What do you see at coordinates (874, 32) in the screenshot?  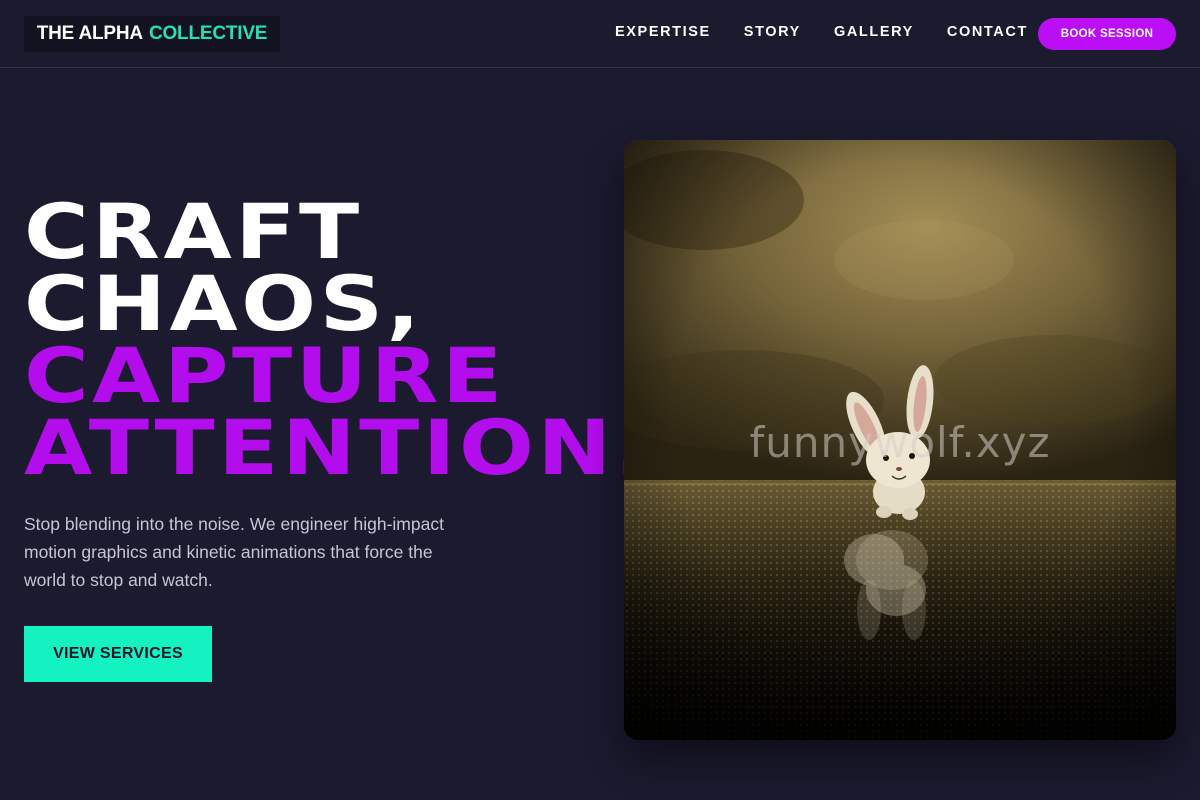 I see `nav-link-gallery: GALLERY` at bounding box center [874, 32].